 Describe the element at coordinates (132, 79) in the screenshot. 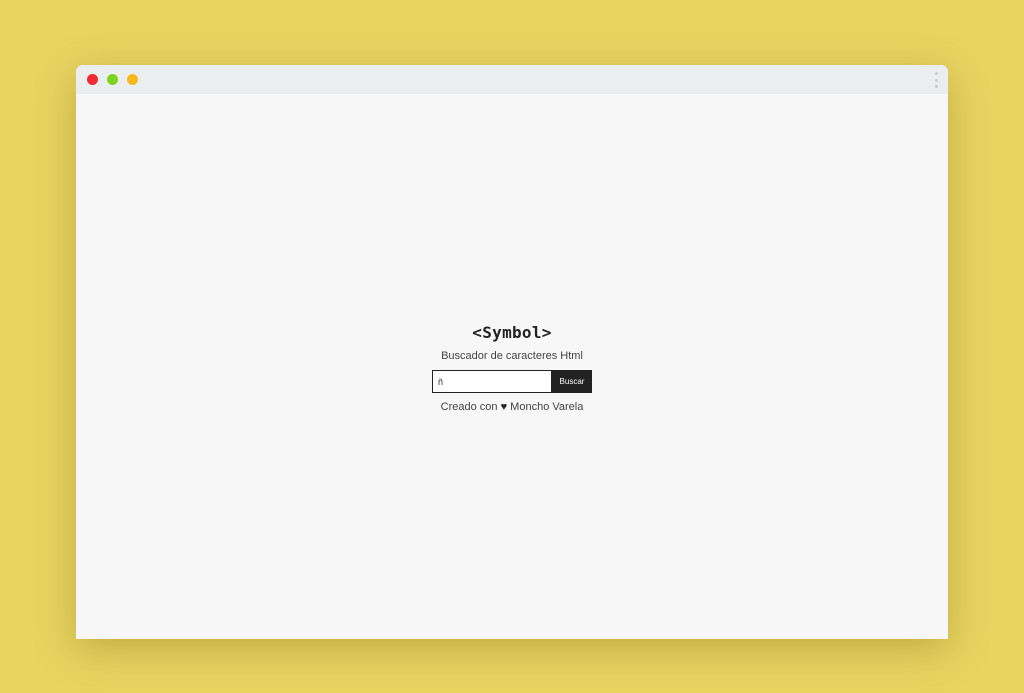

I see `maximize-window-button` at that location.